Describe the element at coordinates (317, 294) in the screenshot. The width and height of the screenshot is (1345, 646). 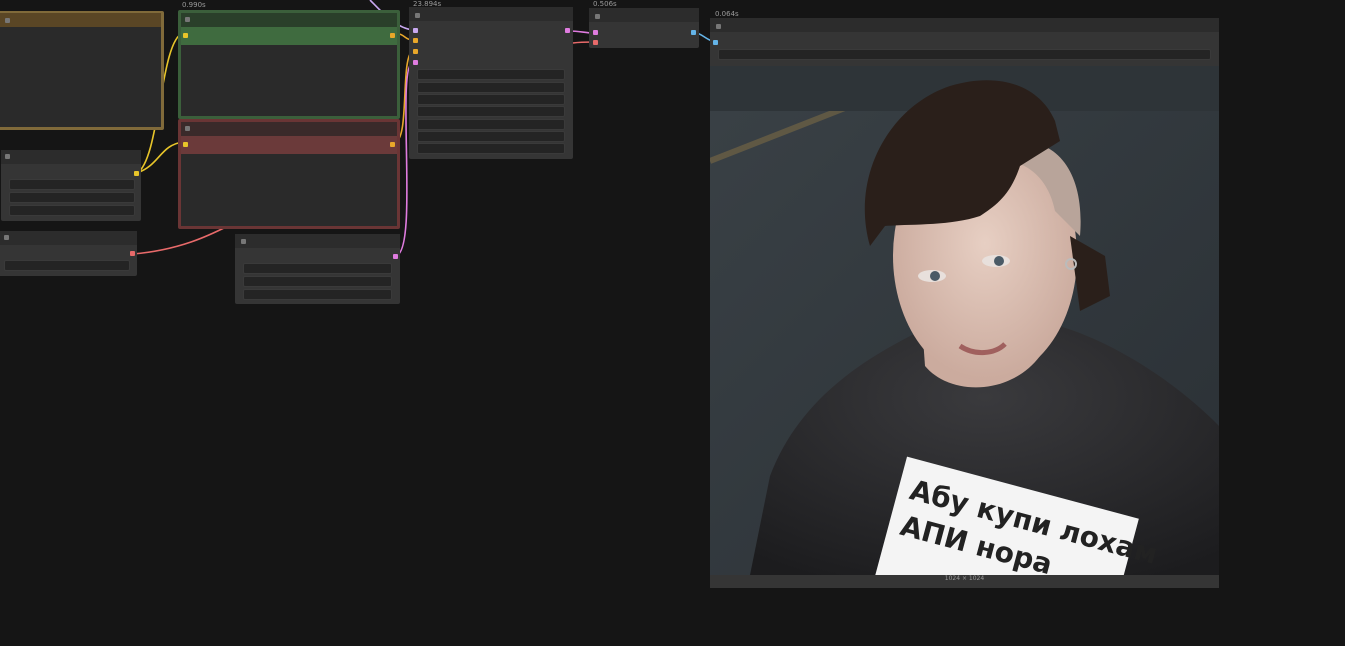
I see `batch-size-field` at that location.